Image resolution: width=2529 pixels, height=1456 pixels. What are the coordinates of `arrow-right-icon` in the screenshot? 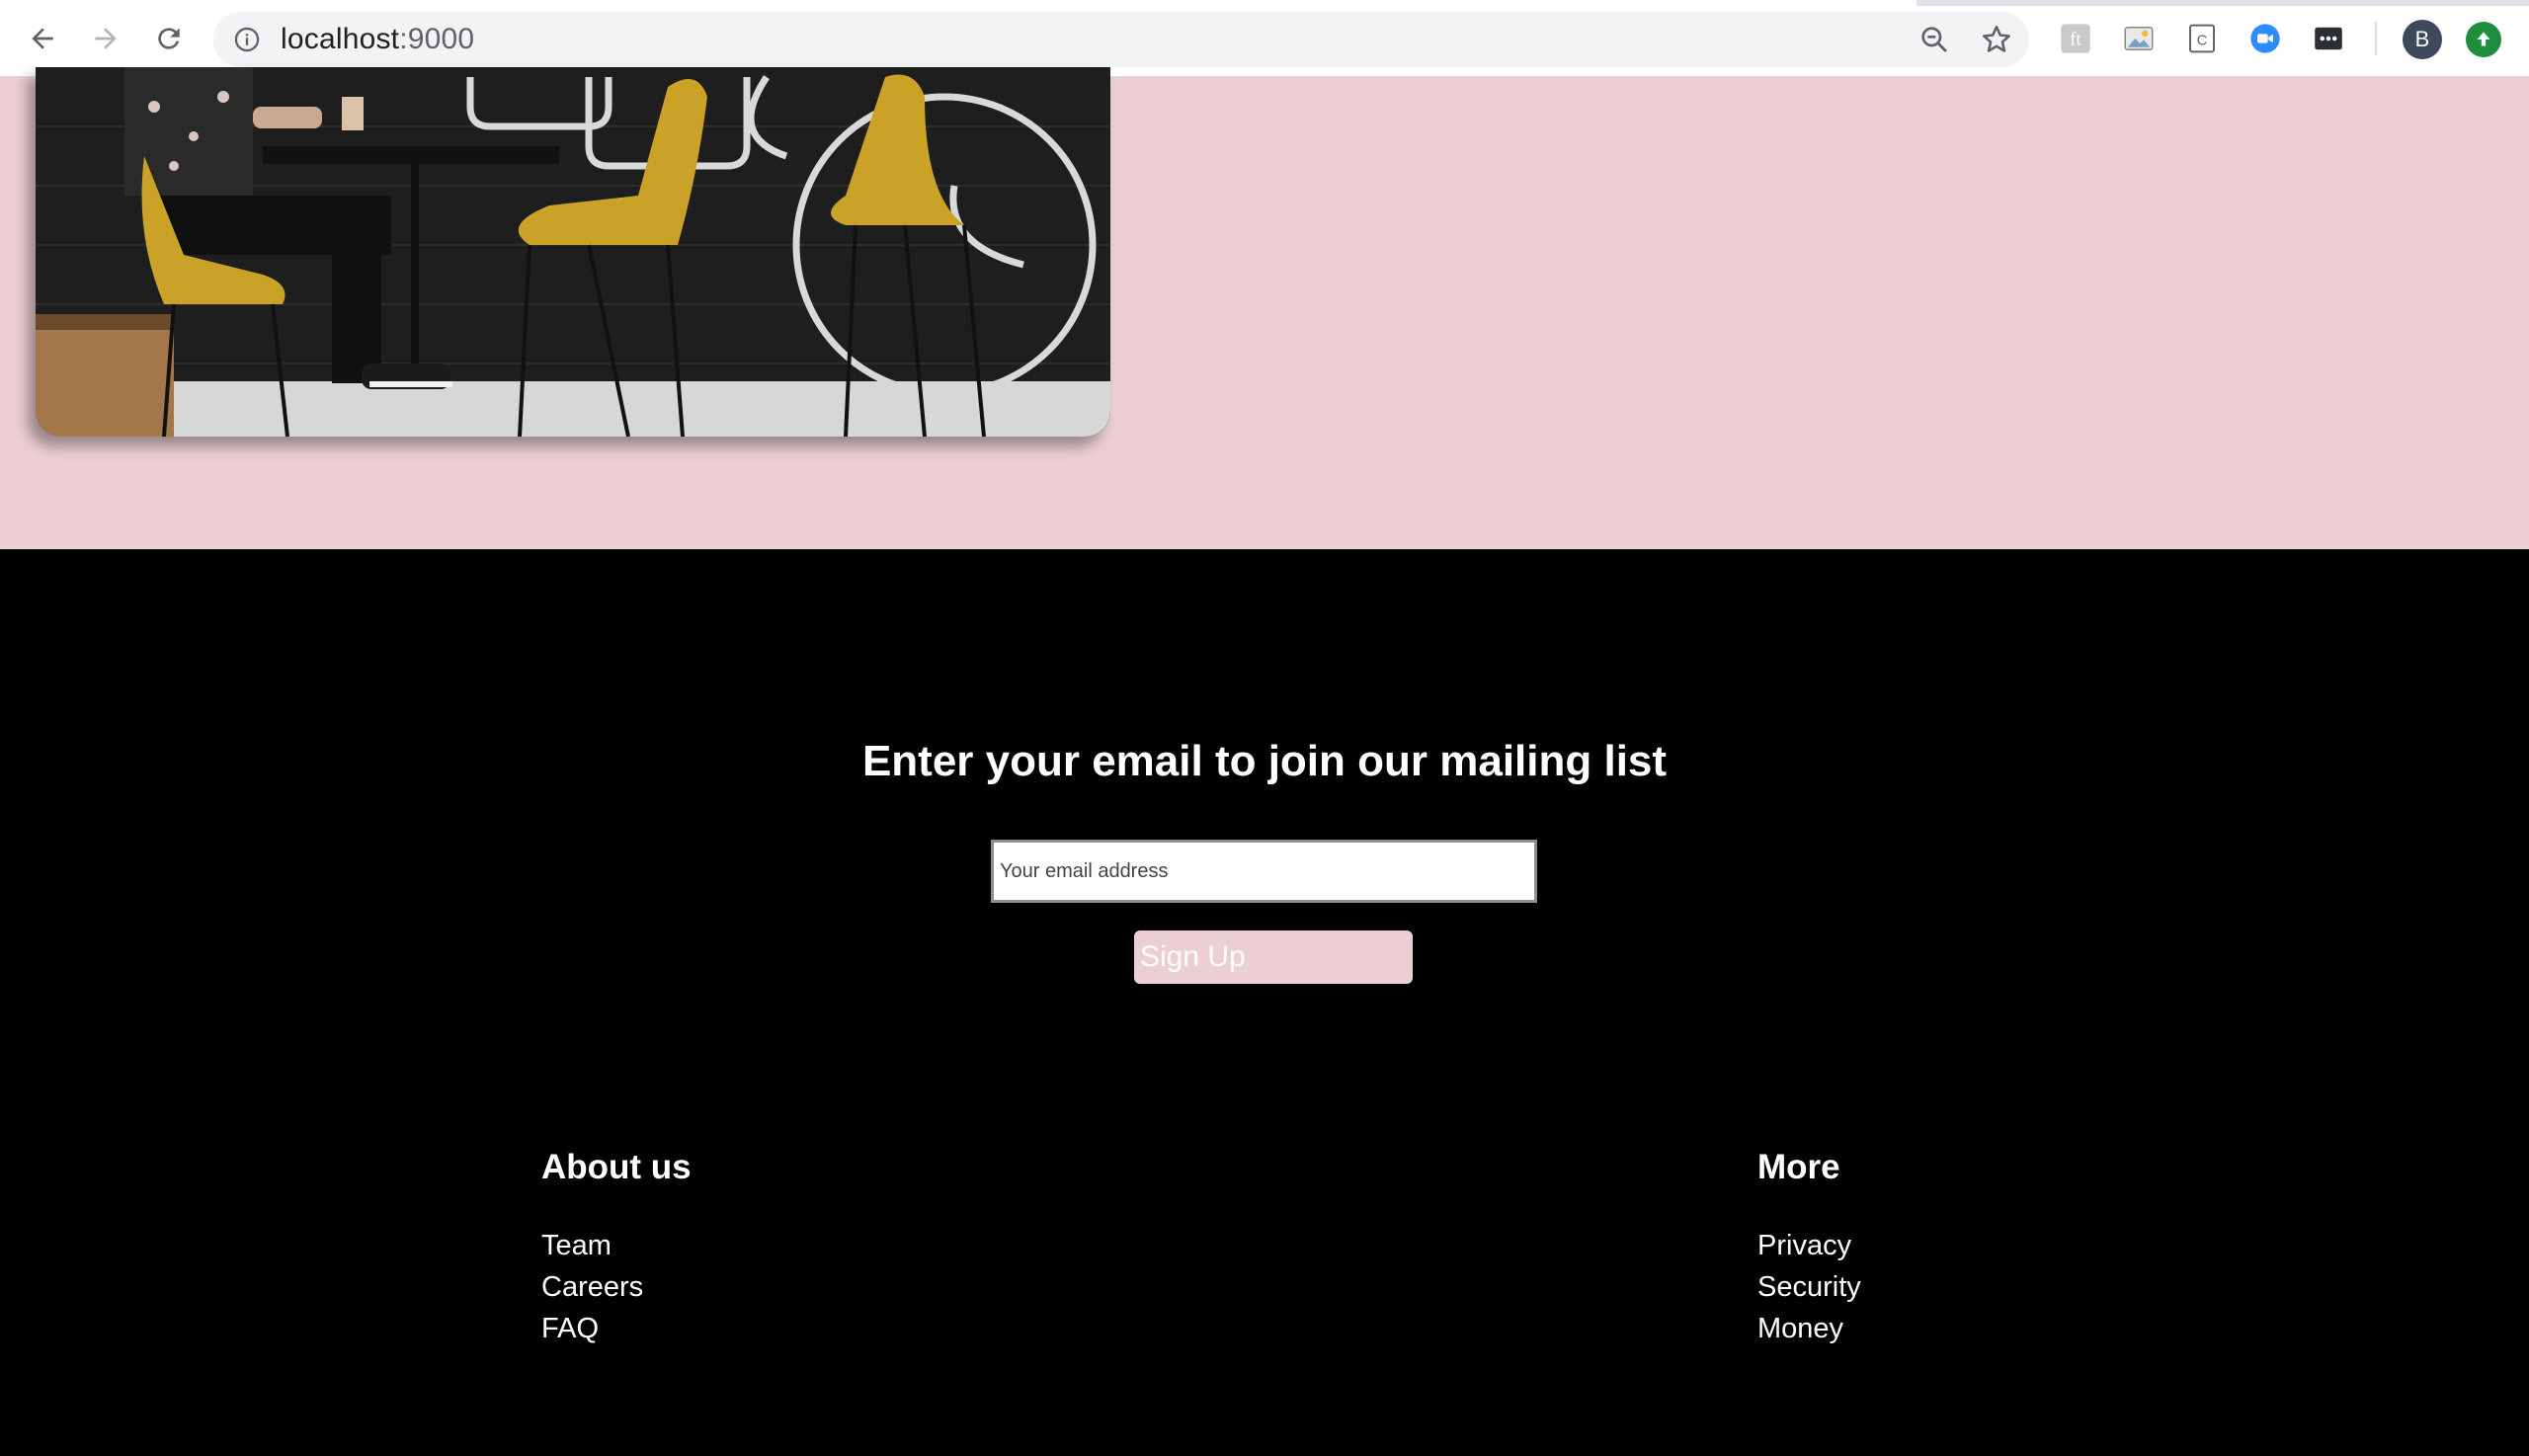 It's located at (106, 38).